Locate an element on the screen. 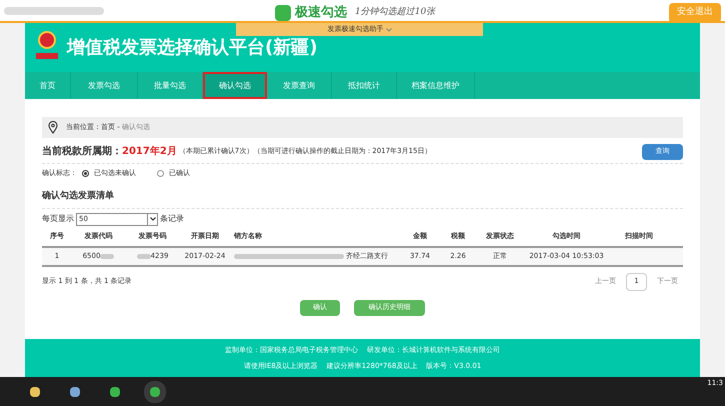  nav-tab: 档案信息维护 is located at coordinates (436, 85).